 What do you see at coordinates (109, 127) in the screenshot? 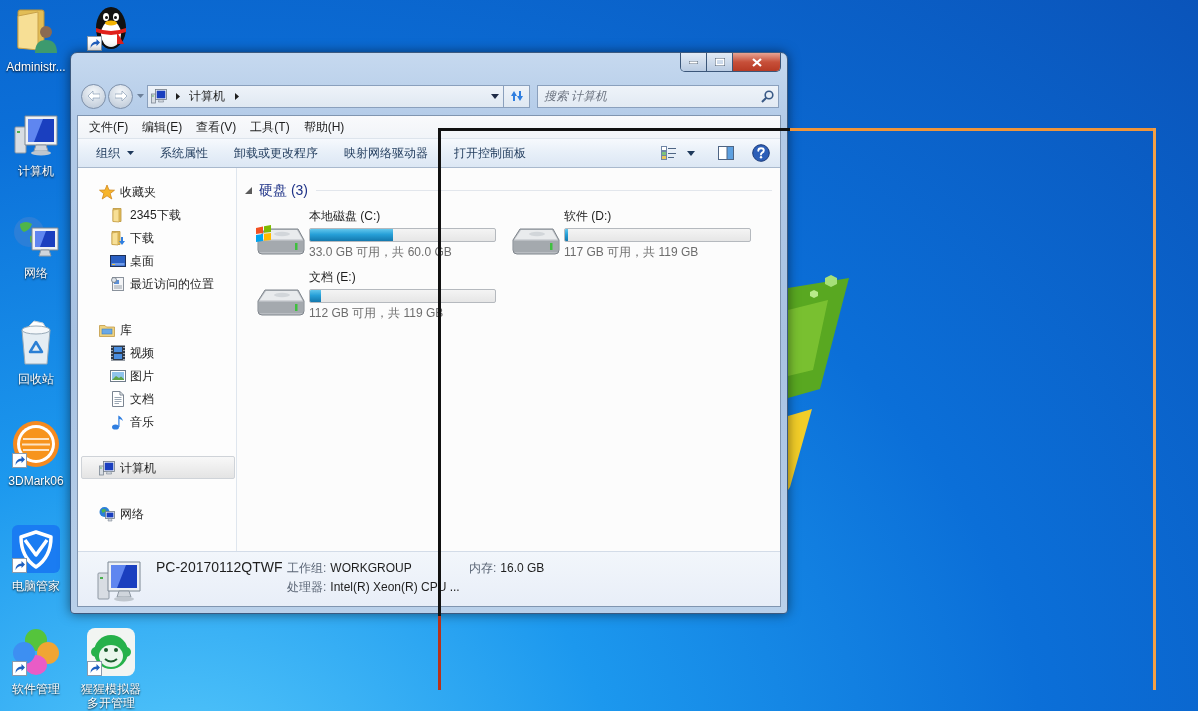
I see `menu-item: 文件(F)` at bounding box center [109, 127].